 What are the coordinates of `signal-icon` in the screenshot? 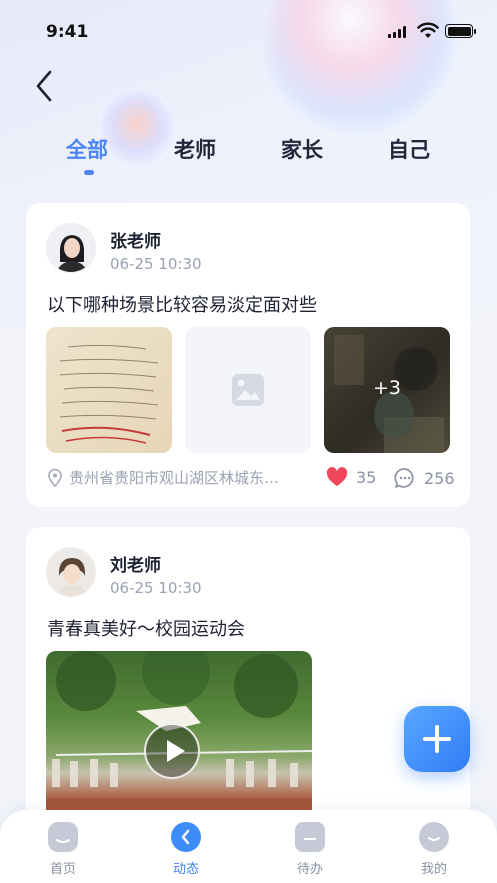 It's located at (397, 32).